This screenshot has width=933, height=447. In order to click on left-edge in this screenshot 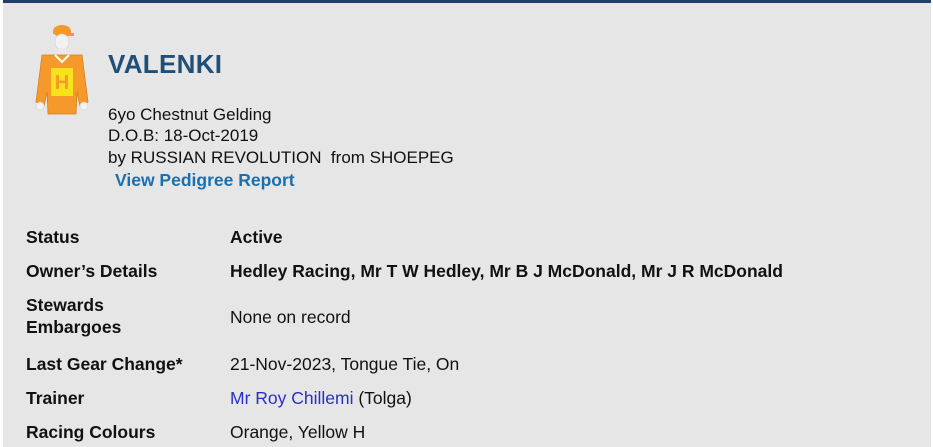, I will do `click(1, 223)`.